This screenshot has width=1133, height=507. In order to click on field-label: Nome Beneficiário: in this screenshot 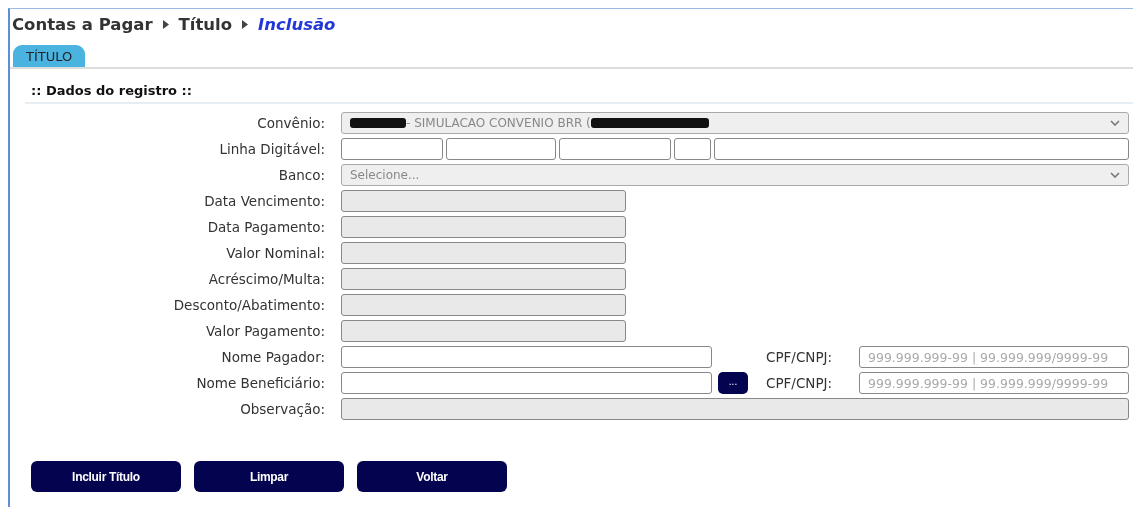, I will do `click(260, 383)`.